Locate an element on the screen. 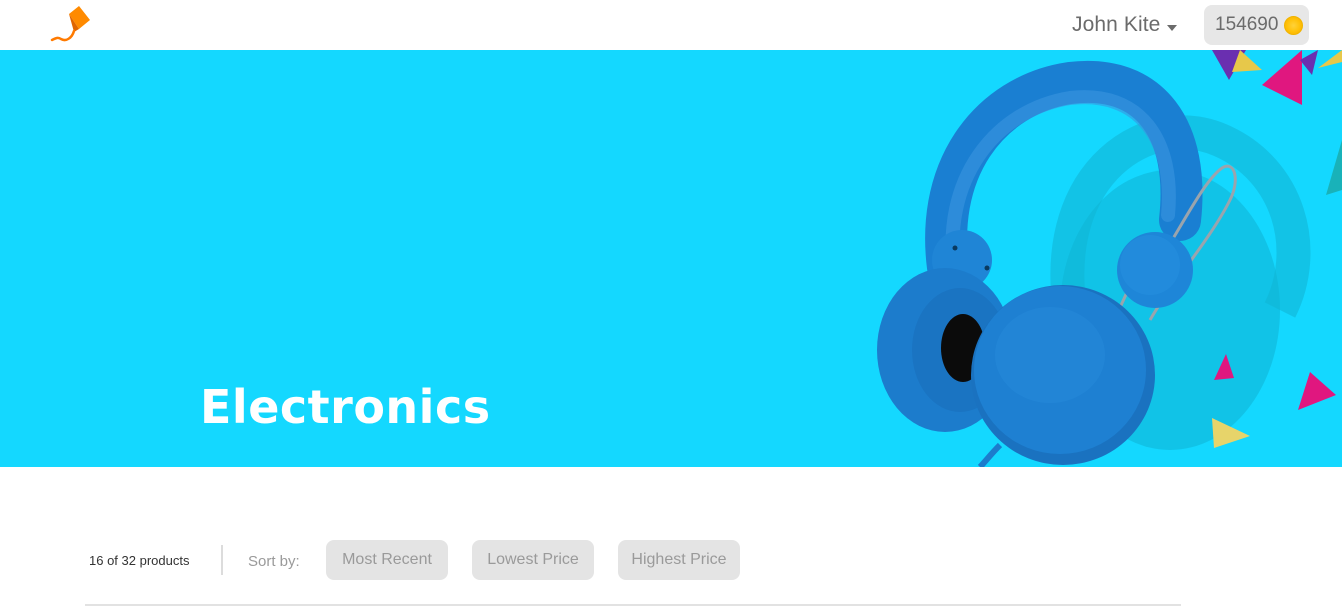 This screenshot has height=611, width=1342. sort-label: Sort by: is located at coordinates (274, 561).